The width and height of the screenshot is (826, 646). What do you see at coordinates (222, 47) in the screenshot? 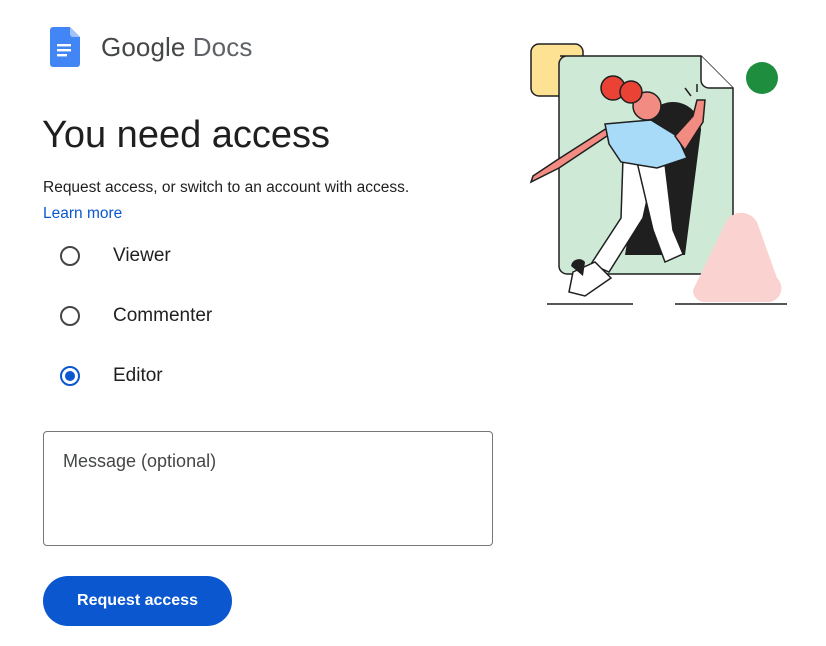
I see `brand-docs: Docs` at bounding box center [222, 47].